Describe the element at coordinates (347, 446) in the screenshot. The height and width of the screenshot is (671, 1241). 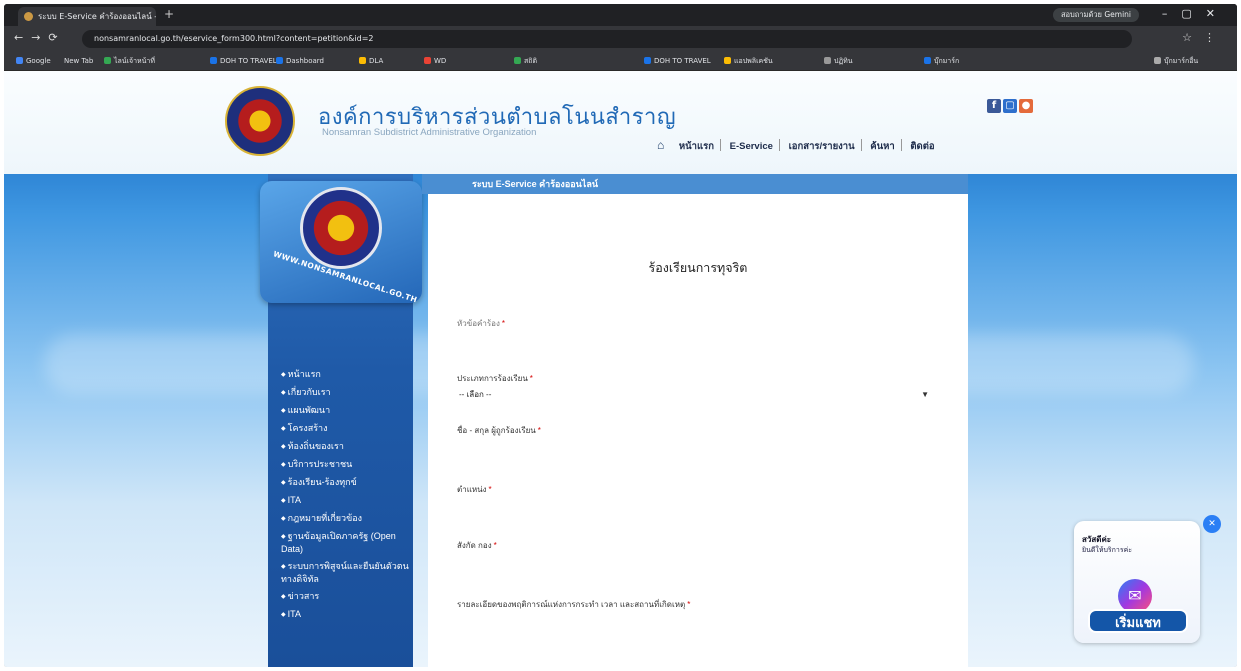
I see `sidebar-item: ท้องถิ่นของเรา` at that location.